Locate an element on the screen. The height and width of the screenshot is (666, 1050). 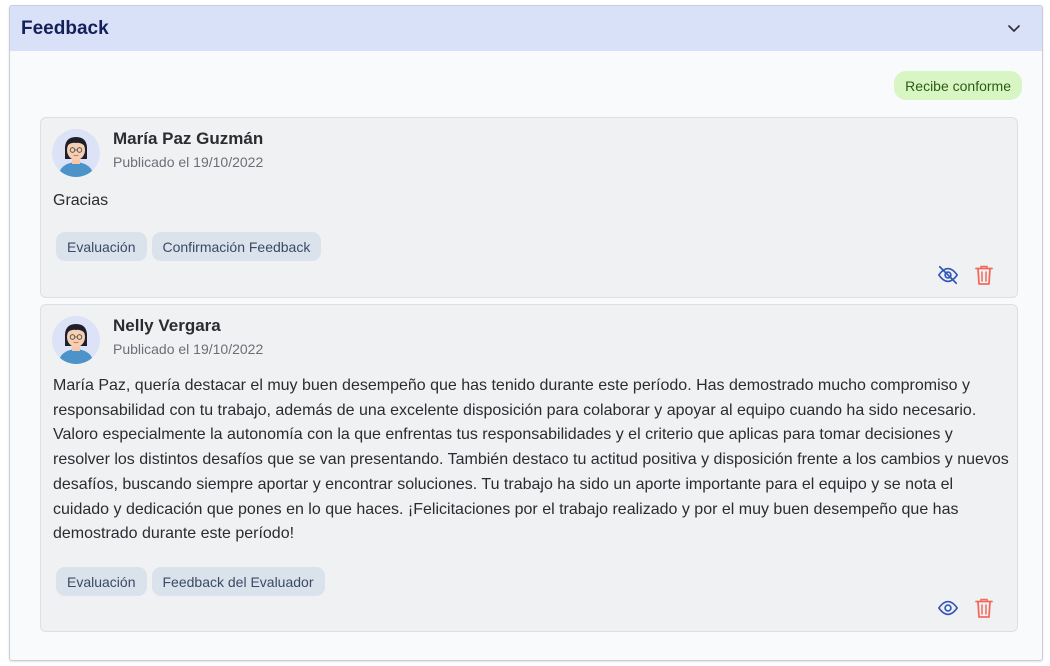
chevron-down-icon is located at coordinates (1014, 29).